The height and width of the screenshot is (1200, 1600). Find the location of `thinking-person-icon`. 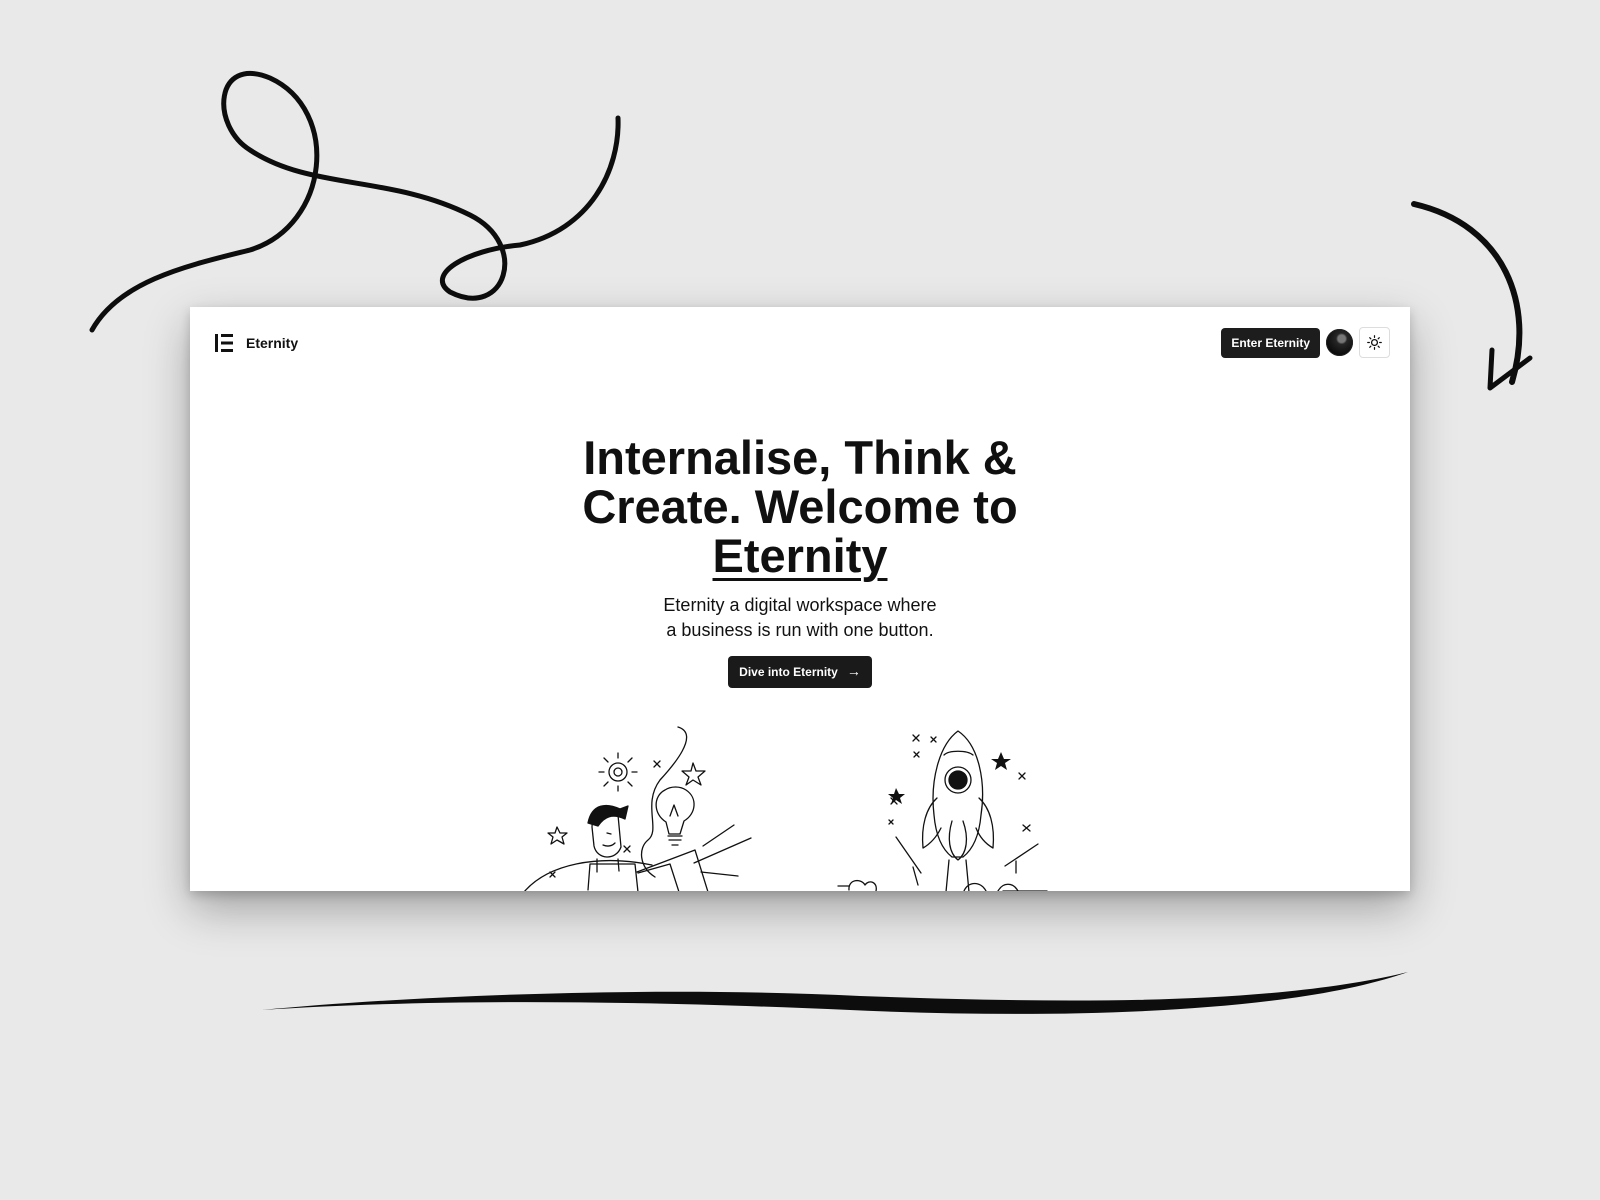

thinking-person-icon is located at coordinates (638, 808).